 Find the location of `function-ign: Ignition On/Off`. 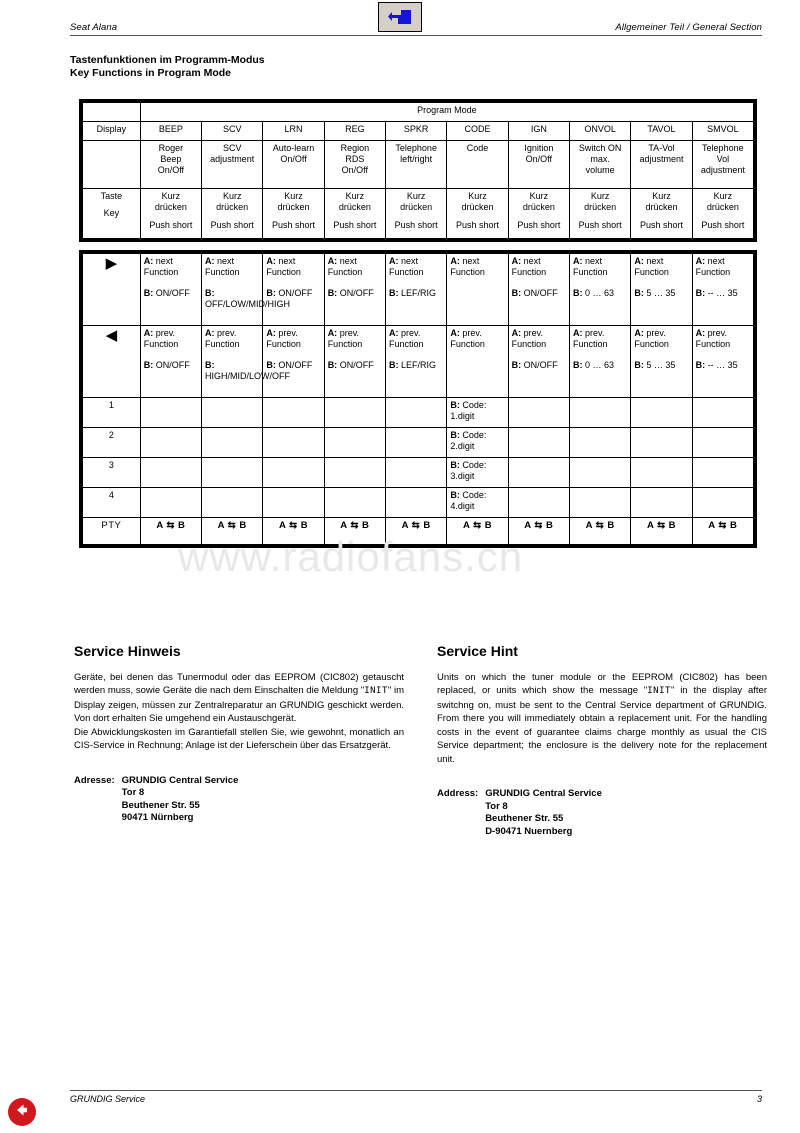

function-ign: Ignition On/Off is located at coordinates (539, 164).